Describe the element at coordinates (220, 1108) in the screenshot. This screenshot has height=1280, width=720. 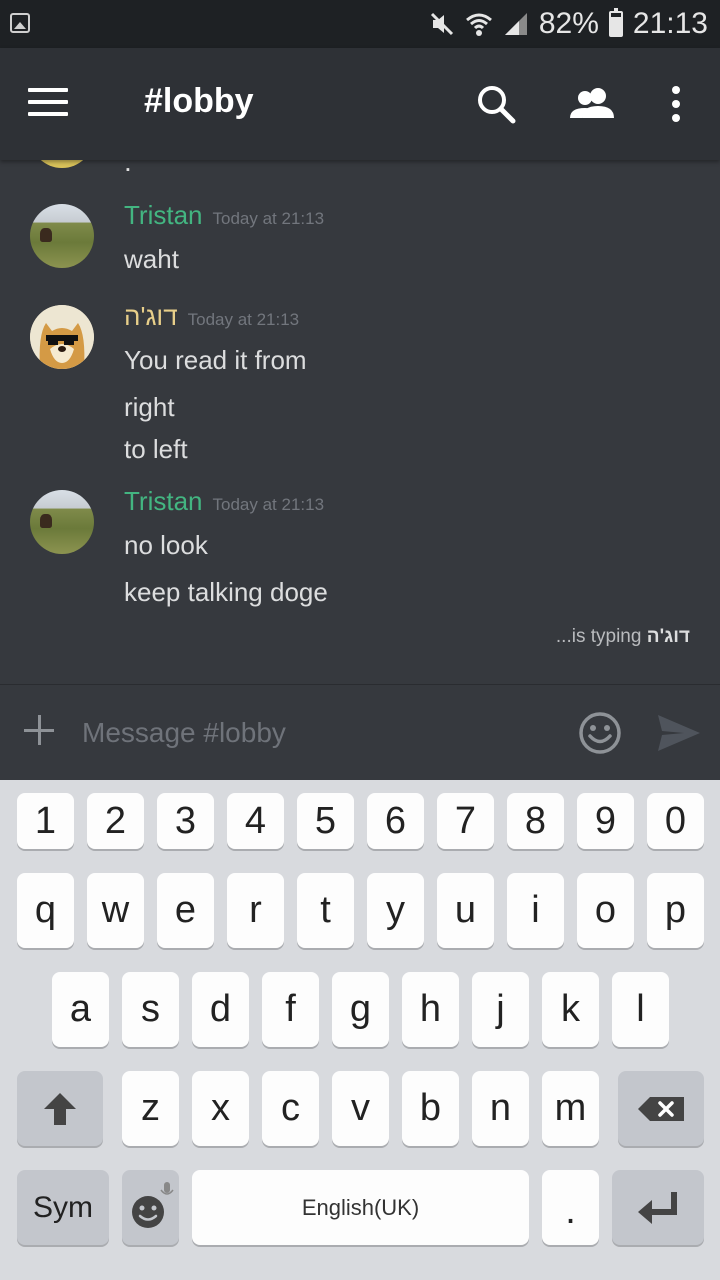
I see `key-x: x` at that location.